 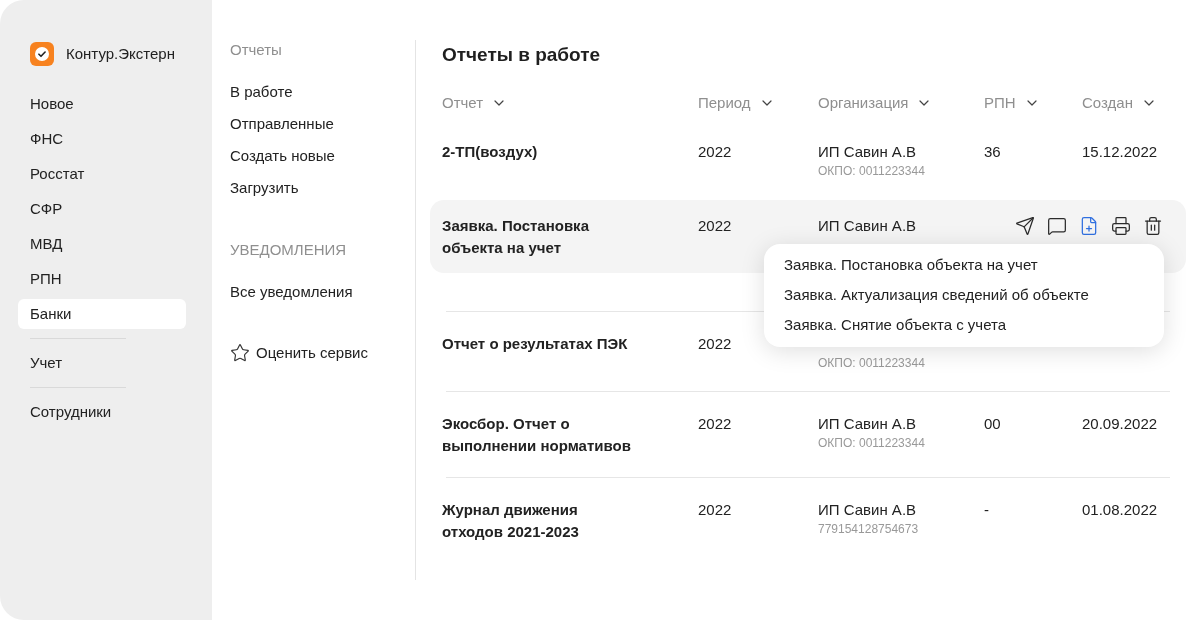 I want to click on nav-item: ФНС, so click(x=102, y=139).